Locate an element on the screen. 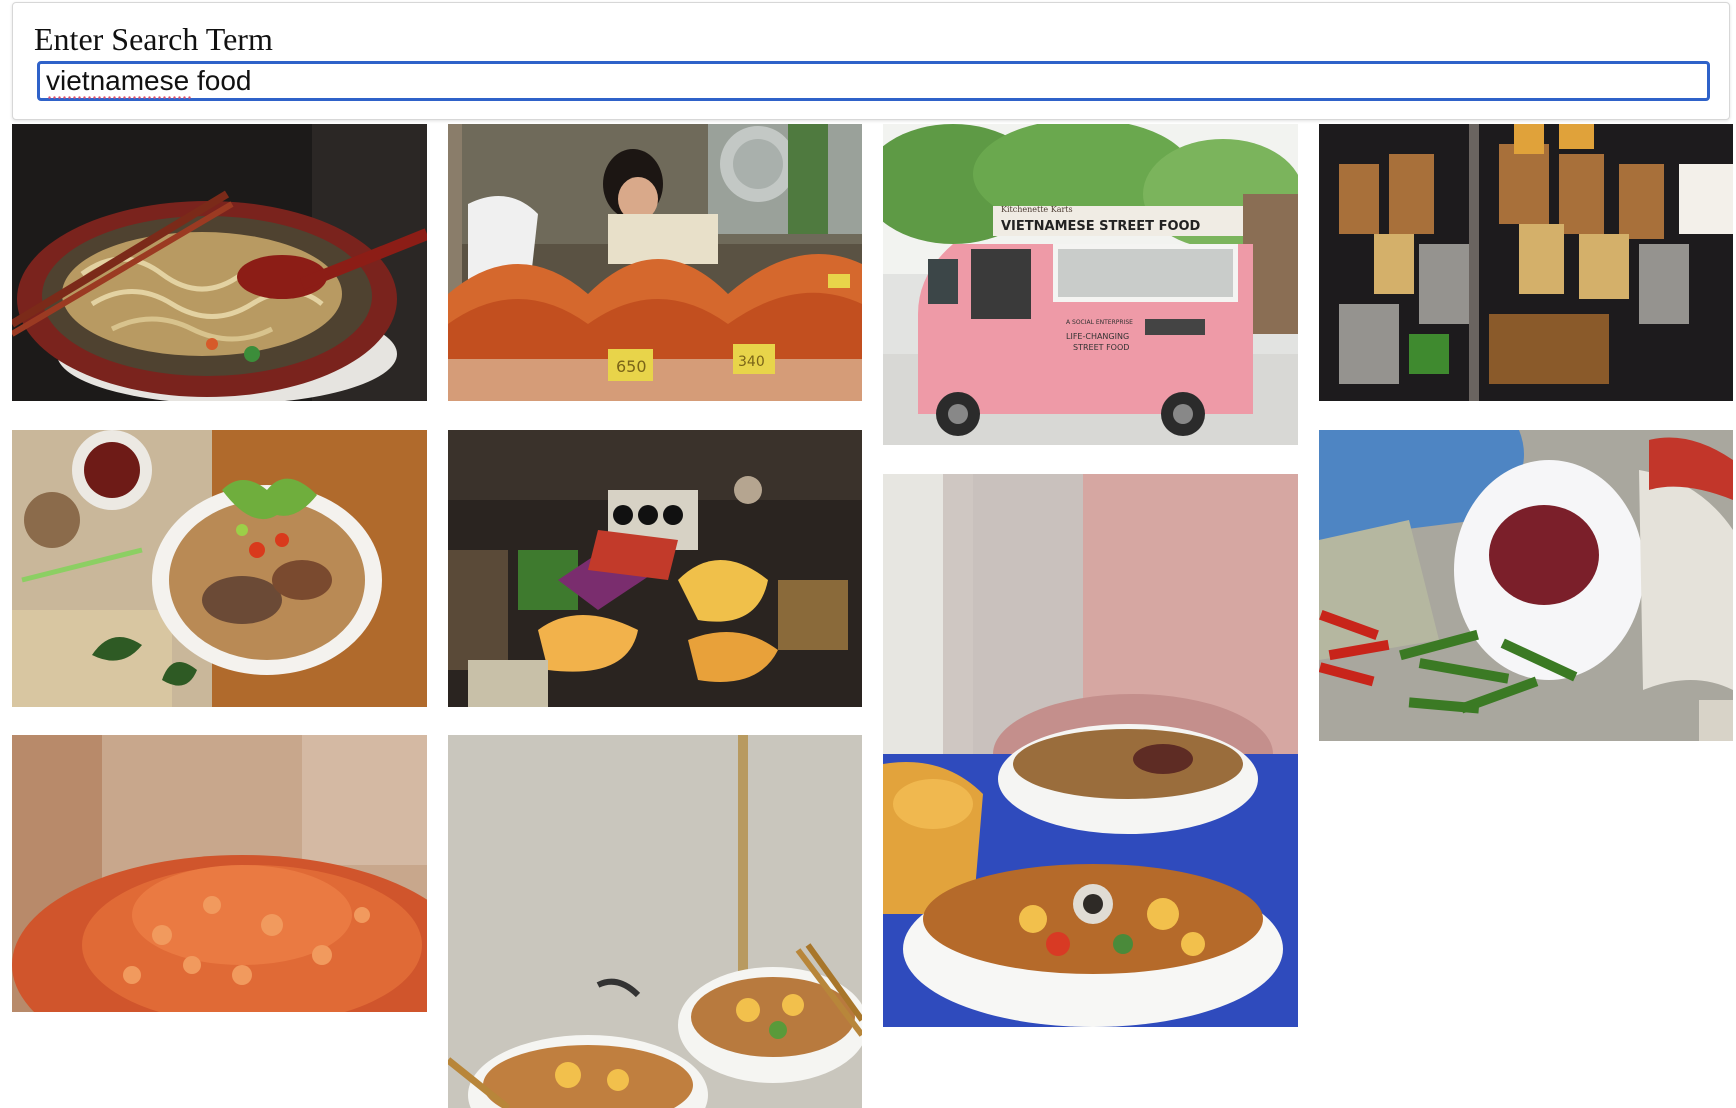  photo-market-snacks is located at coordinates (655, 568).